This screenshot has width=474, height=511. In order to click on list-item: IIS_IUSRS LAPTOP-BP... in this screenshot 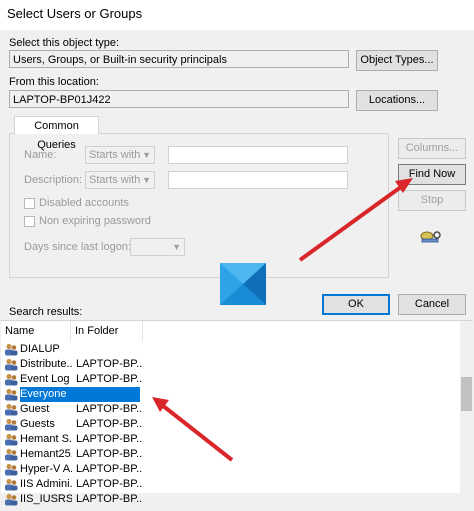, I will do `click(231, 499)`.